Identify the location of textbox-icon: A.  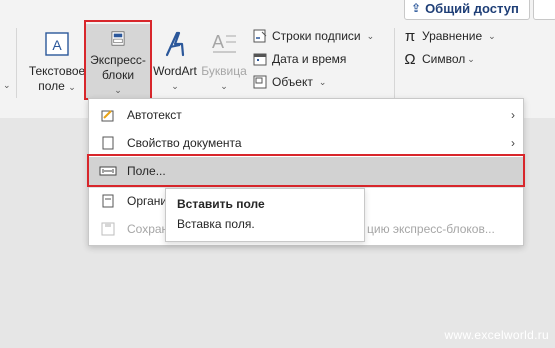
(57, 44).